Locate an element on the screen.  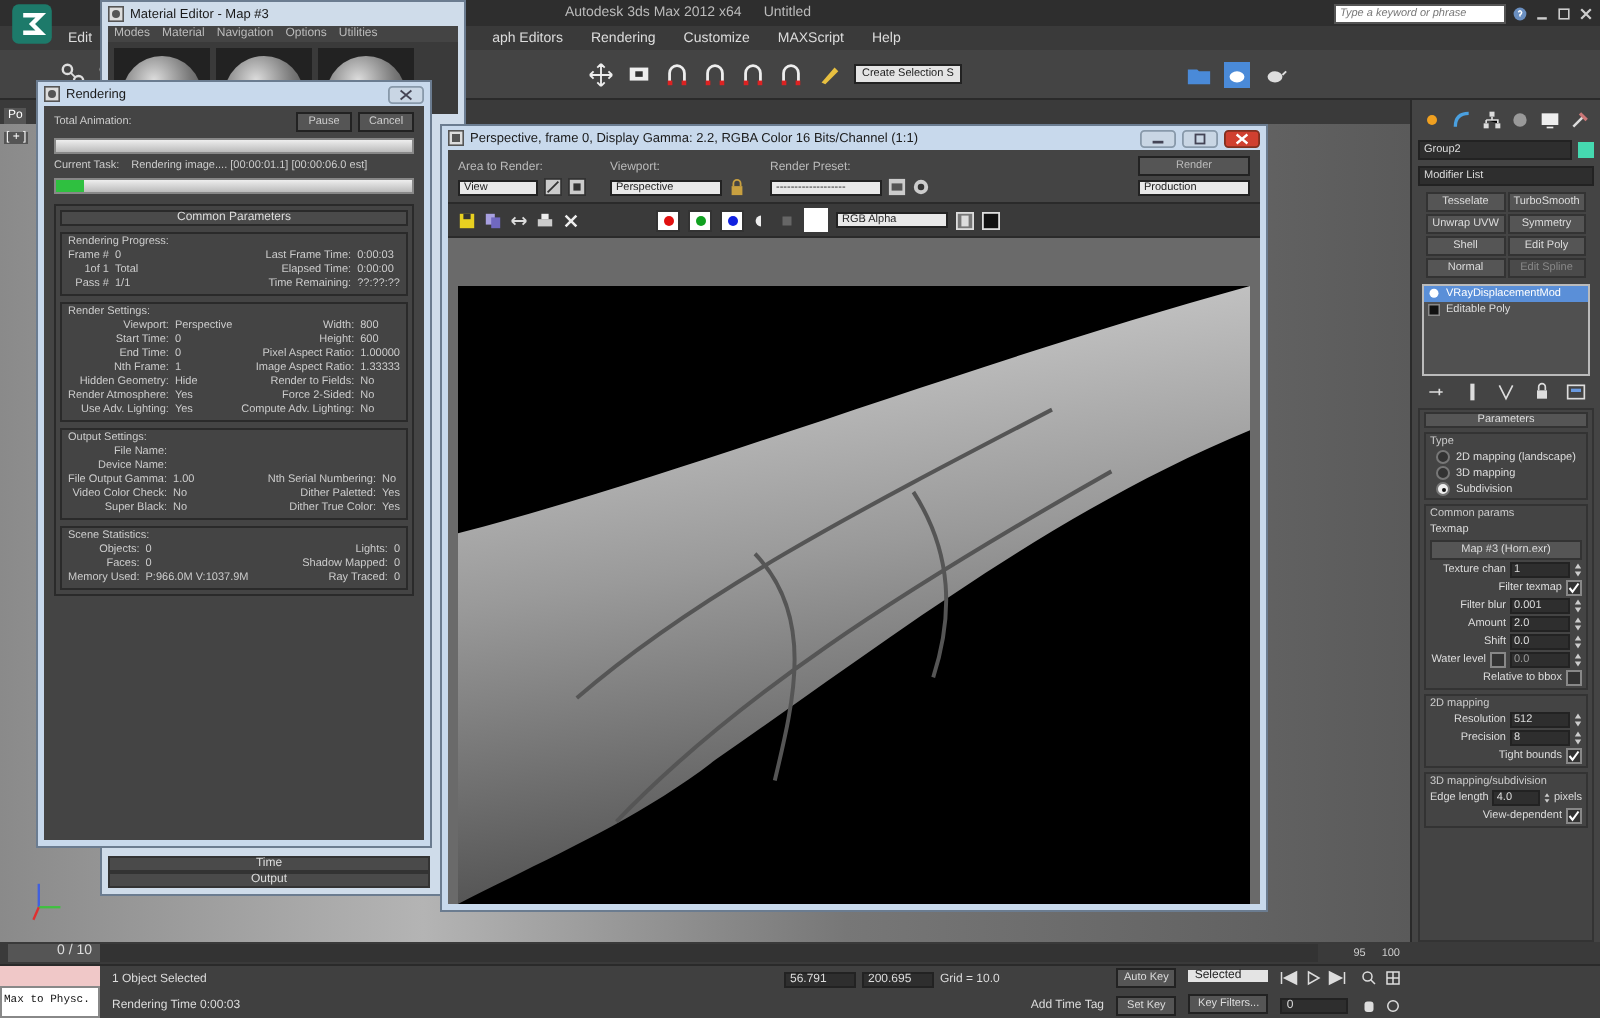
frame-icon is located at coordinates (965, 220).